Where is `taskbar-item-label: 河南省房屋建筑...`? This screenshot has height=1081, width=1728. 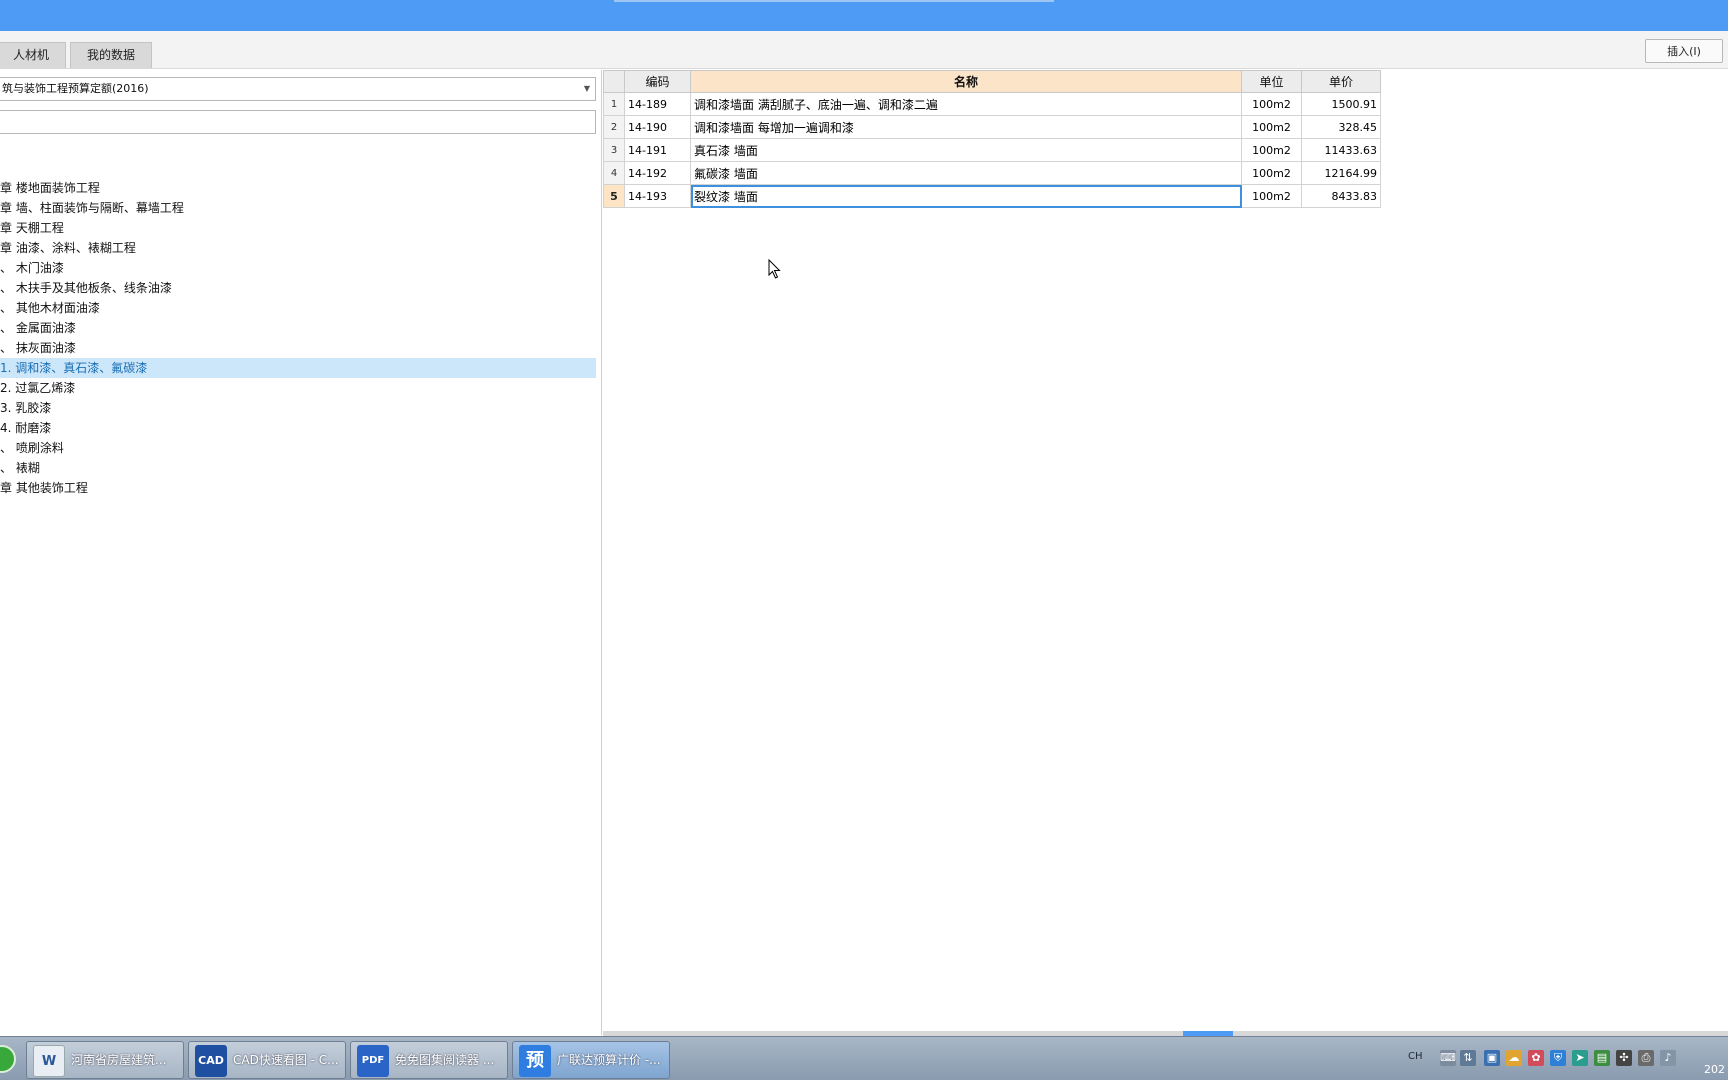
taskbar-item-label: 河南省房屋建筑... is located at coordinates (119, 1060).